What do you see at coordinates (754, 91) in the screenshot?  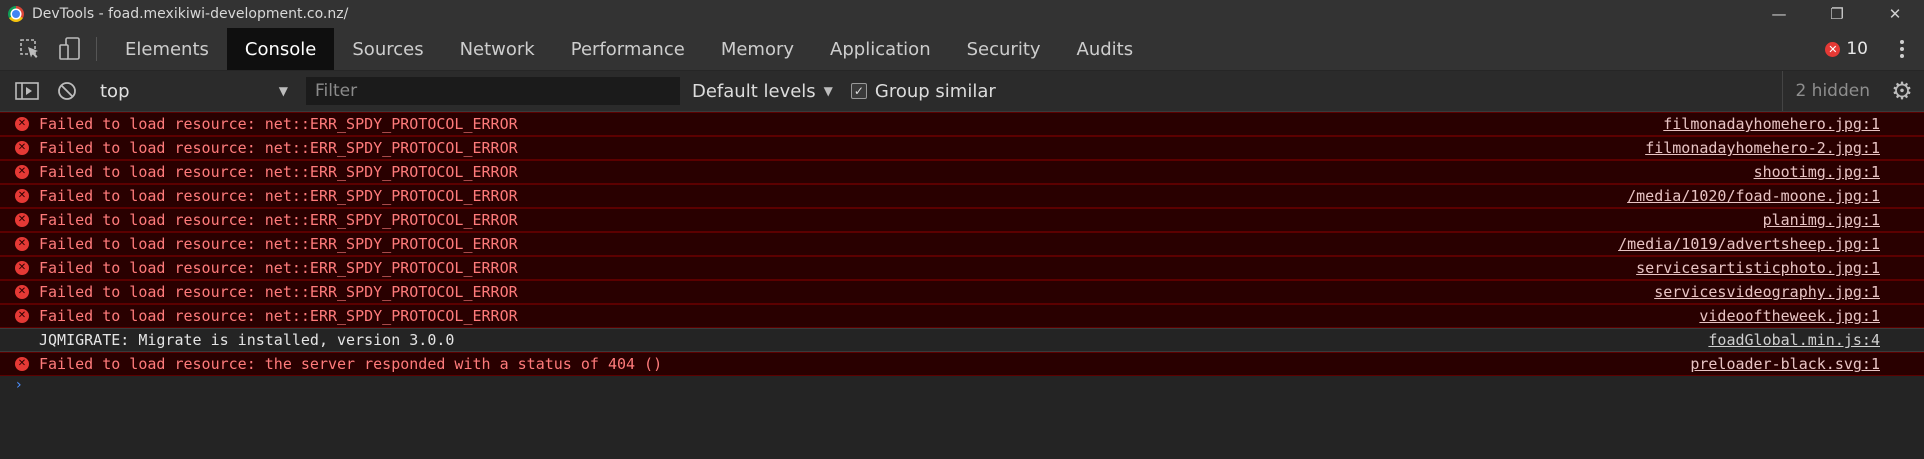 I see `log-levels-label: Default levels` at bounding box center [754, 91].